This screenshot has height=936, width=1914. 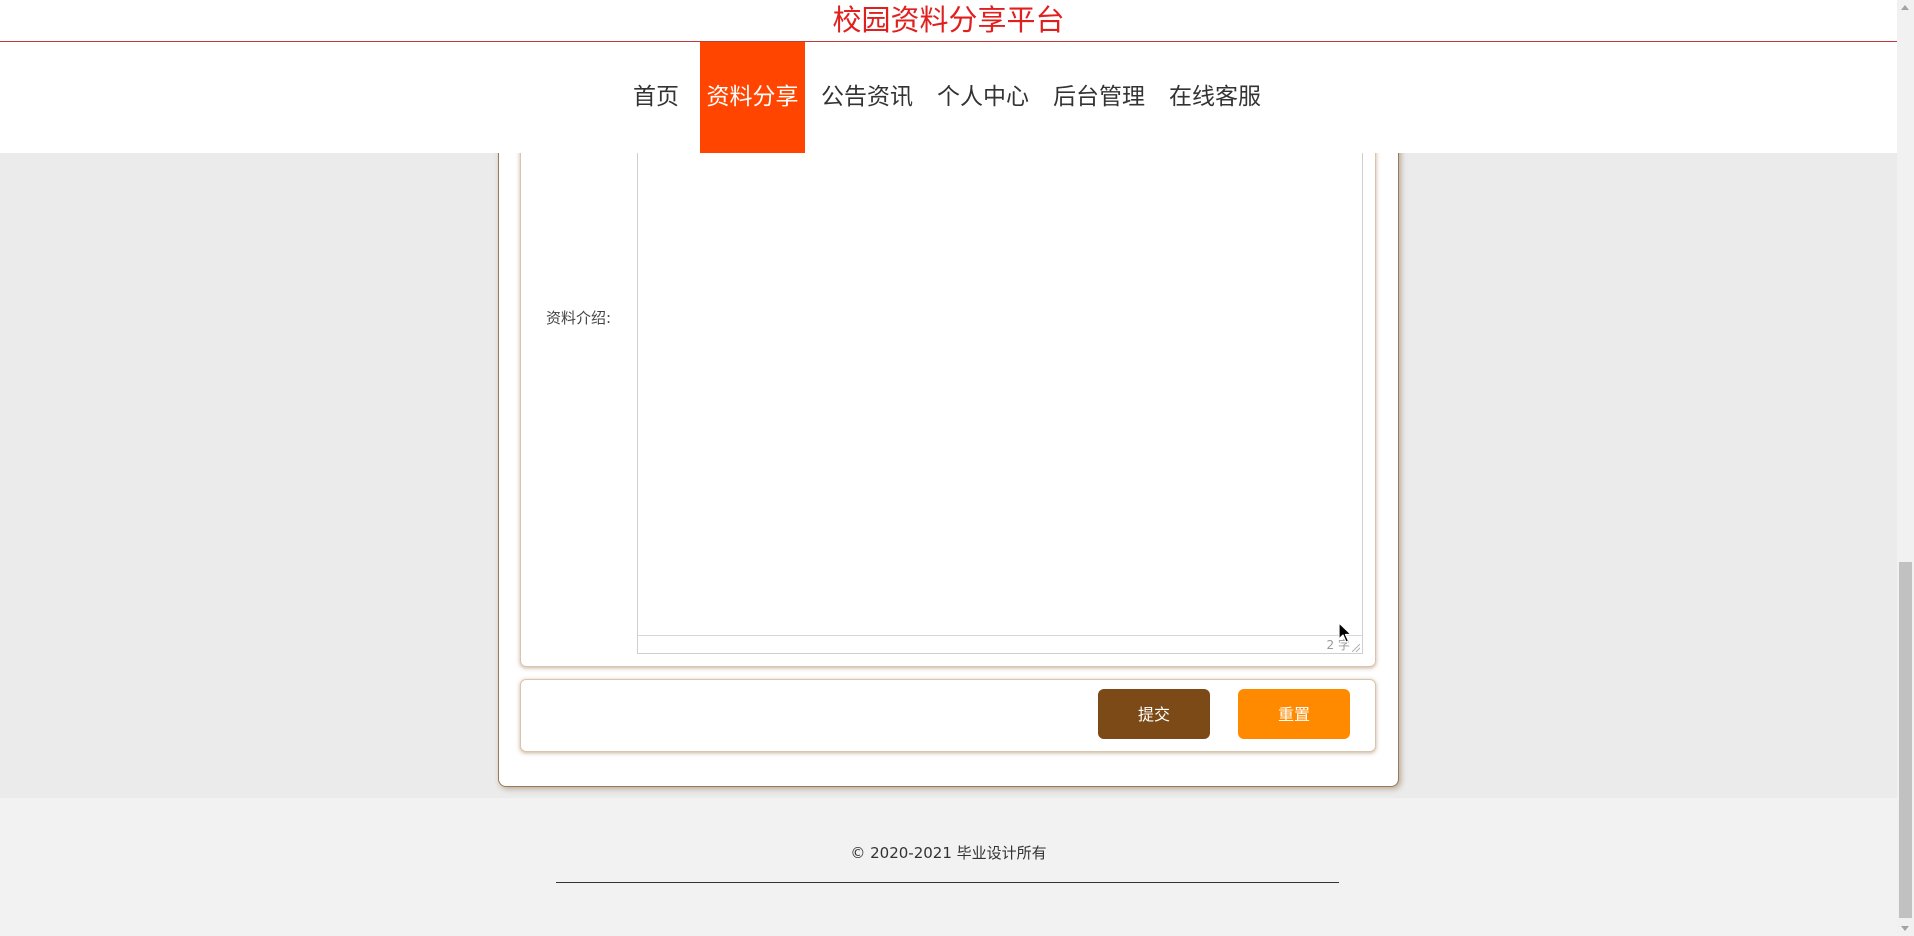 I want to click on footer-divider, so click(x=947, y=882).